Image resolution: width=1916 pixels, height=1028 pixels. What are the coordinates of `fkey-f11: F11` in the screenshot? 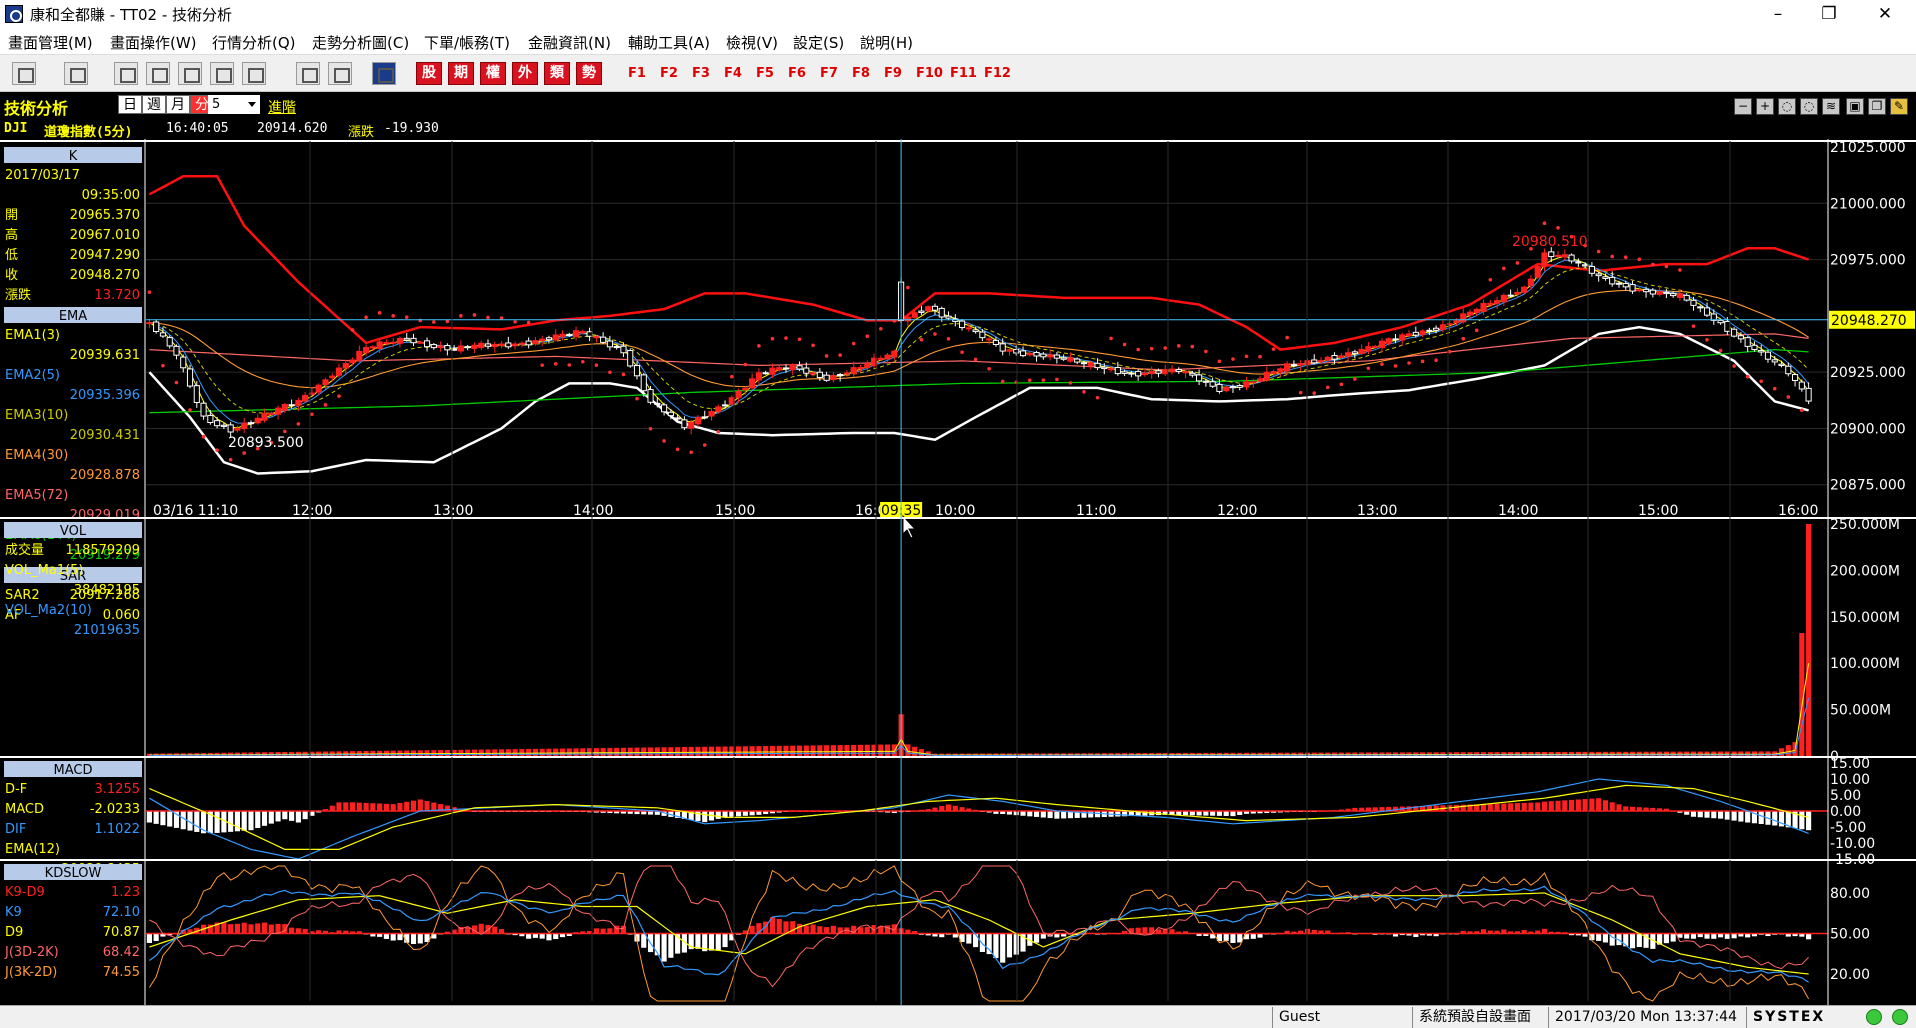 It's located at (963, 73).